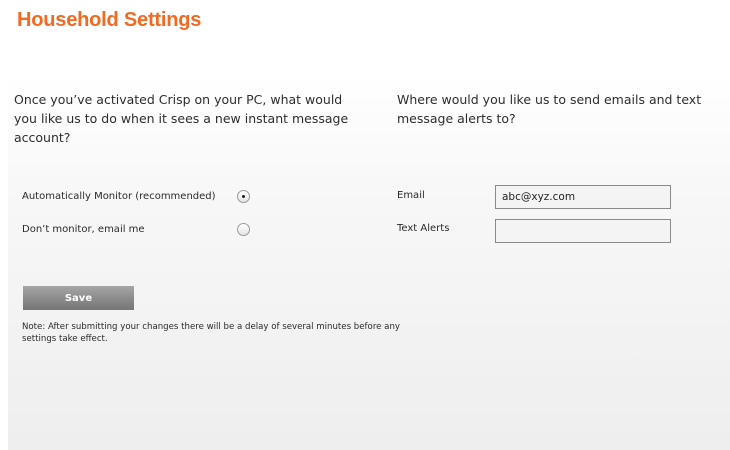 The height and width of the screenshot is (450, 730). What do you see at coordinates (147, 231) in the screenshot?
I see `option-dont-monitor: Don’t monitor, email me` at bounding box center [147, 231].